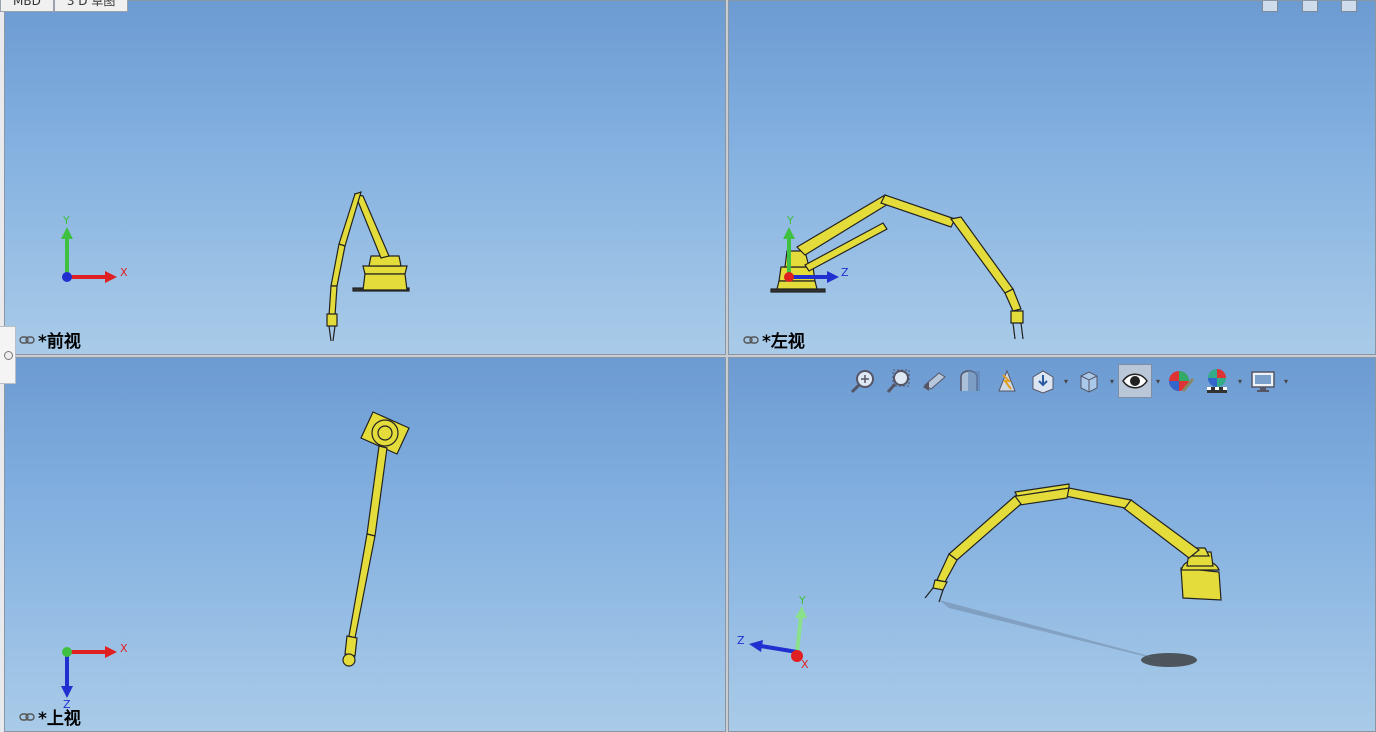  Describe the element at coordinates (805, 664) in the screenshot. I see `triad-label-c: X` at that location.